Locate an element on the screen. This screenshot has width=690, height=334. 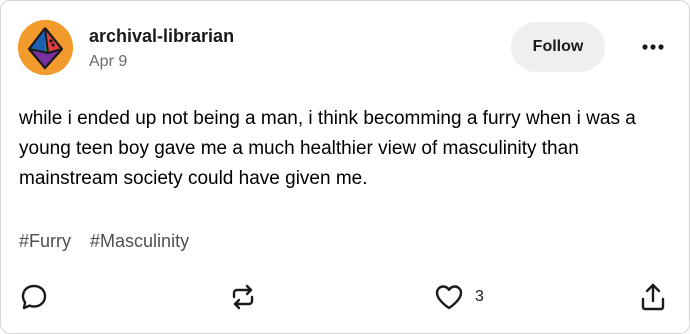
avatar-dice-icon is located at coordinates (45, 47).